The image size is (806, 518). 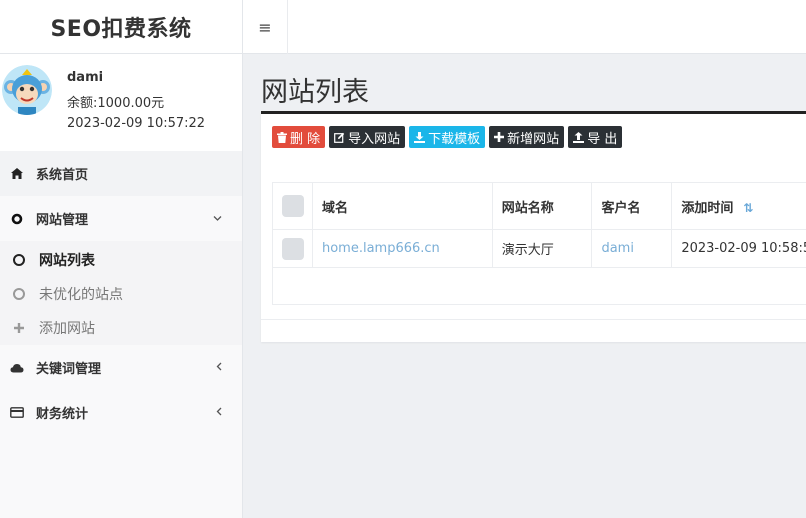 I want to click on sidebar-subitem-unoptimized: 未优化的站点, so click(x=121, y=294).